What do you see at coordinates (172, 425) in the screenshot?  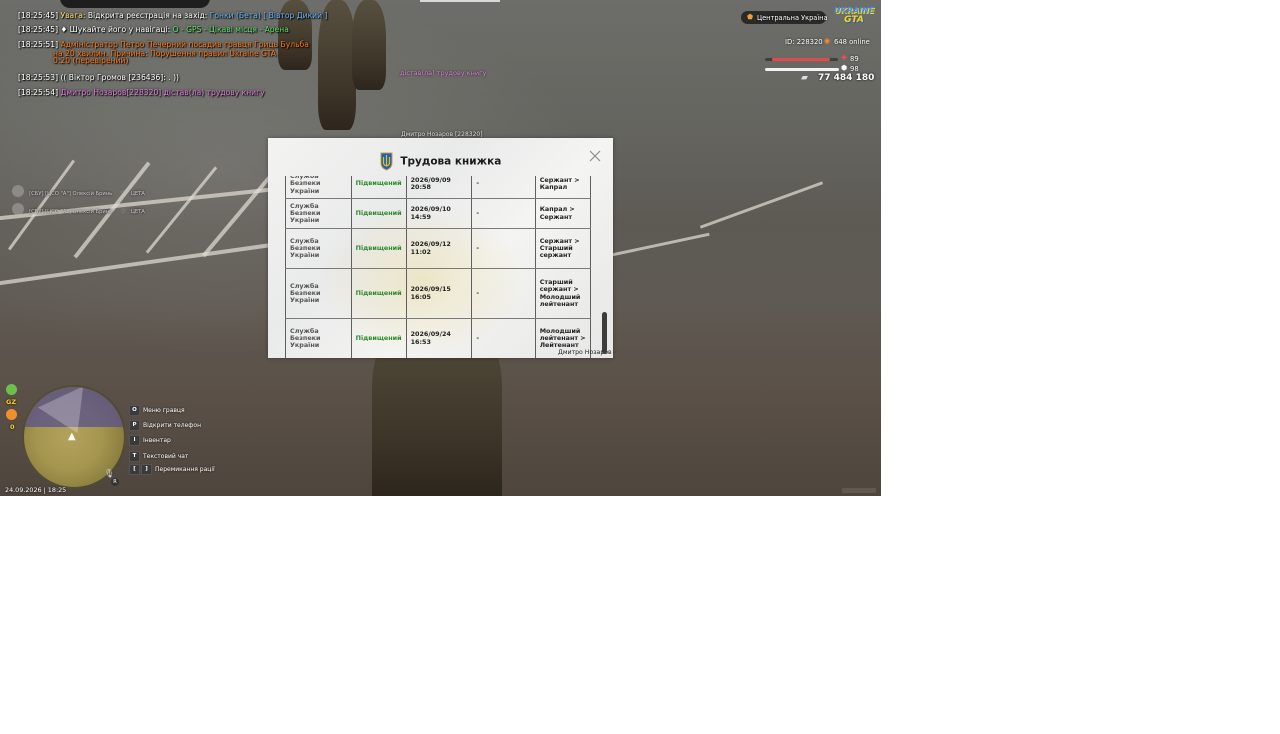 I see `keybind-label: Відкрити телефон` at bounding box center [172, 425].